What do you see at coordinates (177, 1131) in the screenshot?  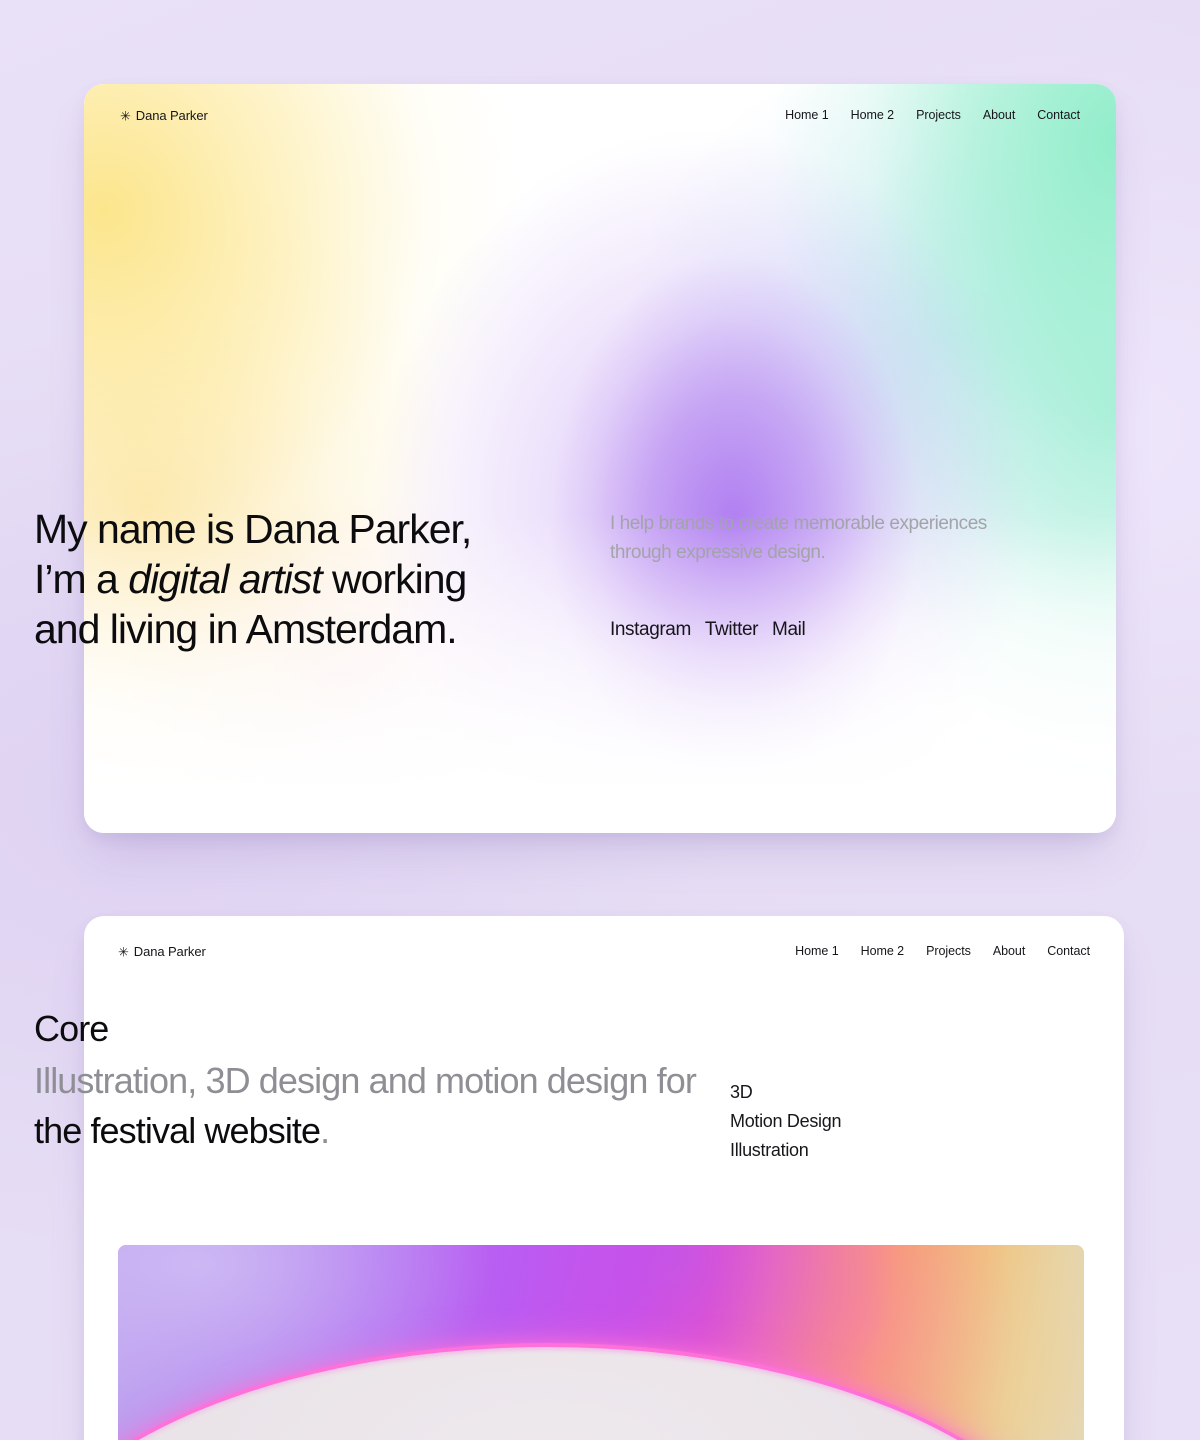 I see `work-description-highlight: the festival website` at bounding box center [177, 1131].